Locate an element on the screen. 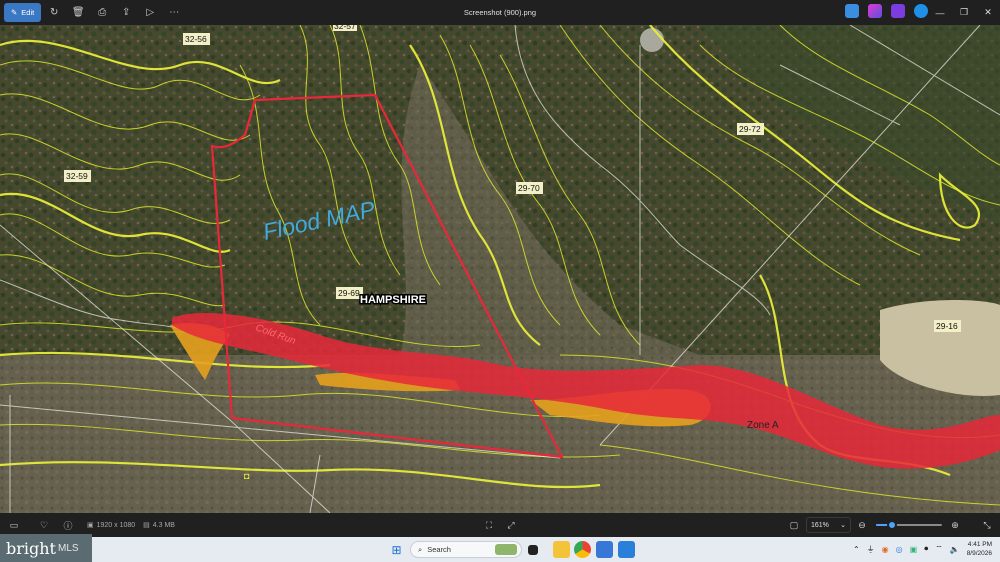 The height and width of the screenshot is (562, 1000). print-icon: ⎙ is located at coordinates (102, 12).